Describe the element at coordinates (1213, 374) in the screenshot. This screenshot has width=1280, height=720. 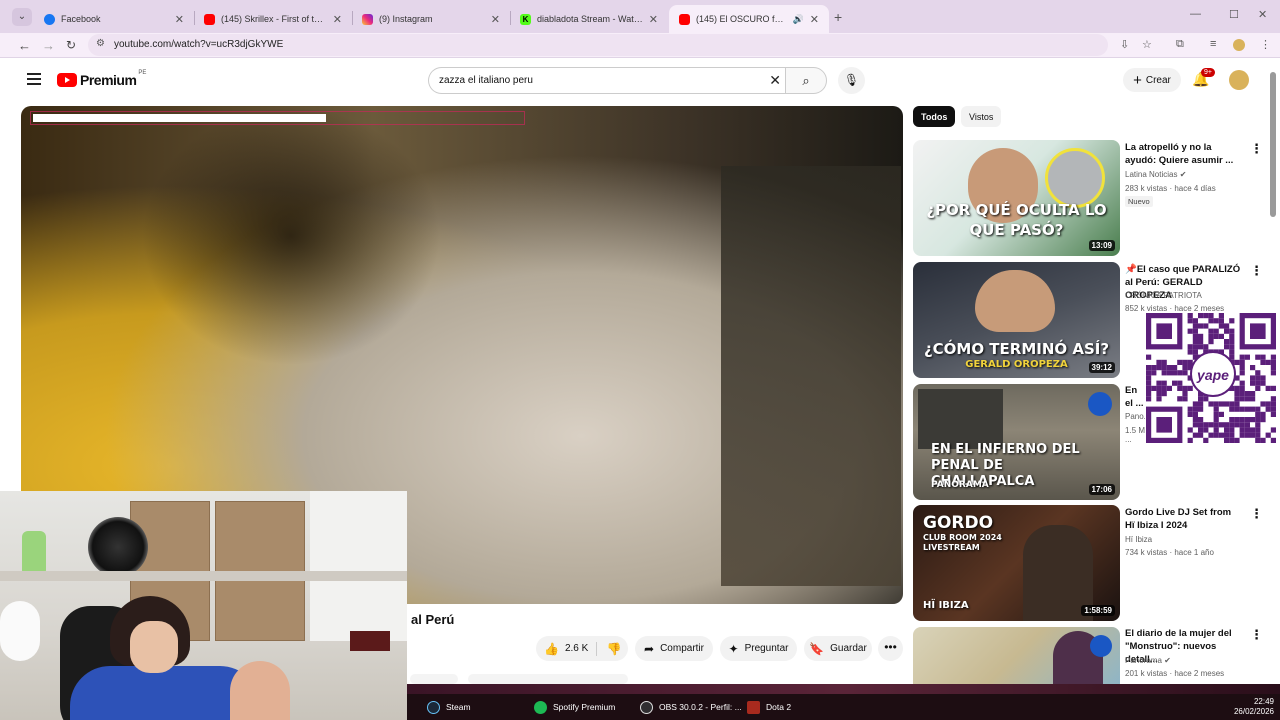
I see `yape-logo: yape` at that location.